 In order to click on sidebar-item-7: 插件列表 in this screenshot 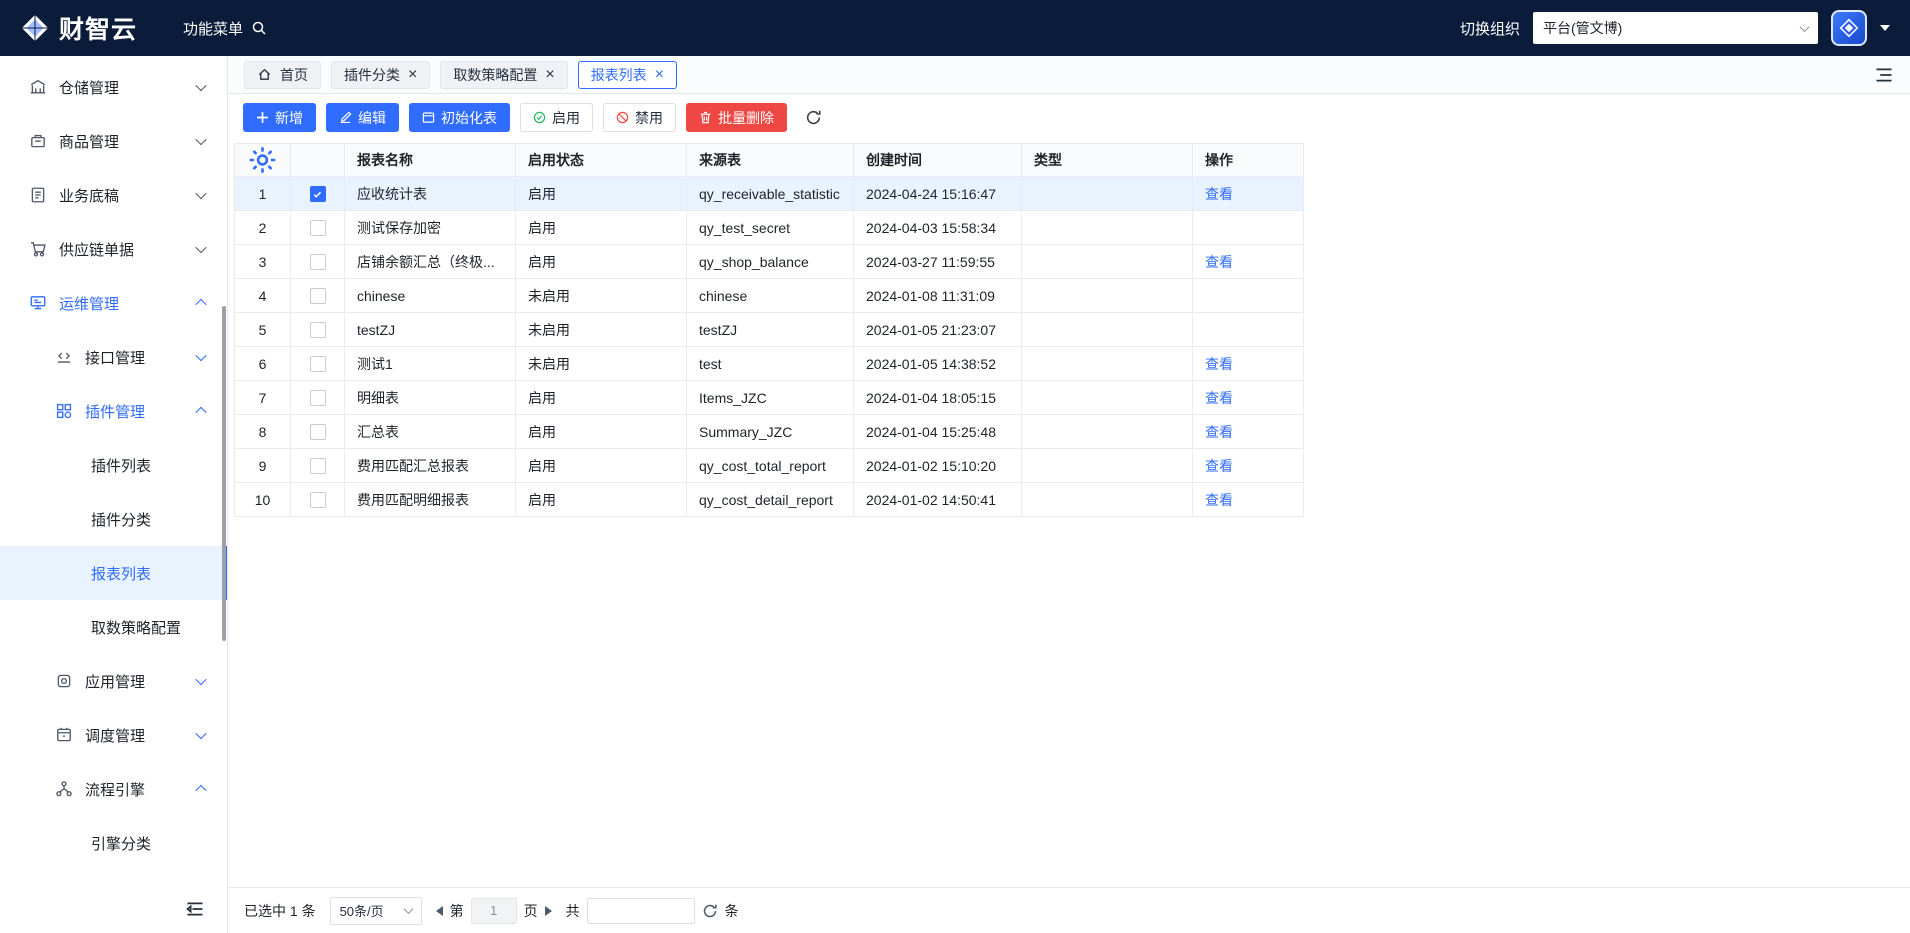, I will do `click(113, 465)`.